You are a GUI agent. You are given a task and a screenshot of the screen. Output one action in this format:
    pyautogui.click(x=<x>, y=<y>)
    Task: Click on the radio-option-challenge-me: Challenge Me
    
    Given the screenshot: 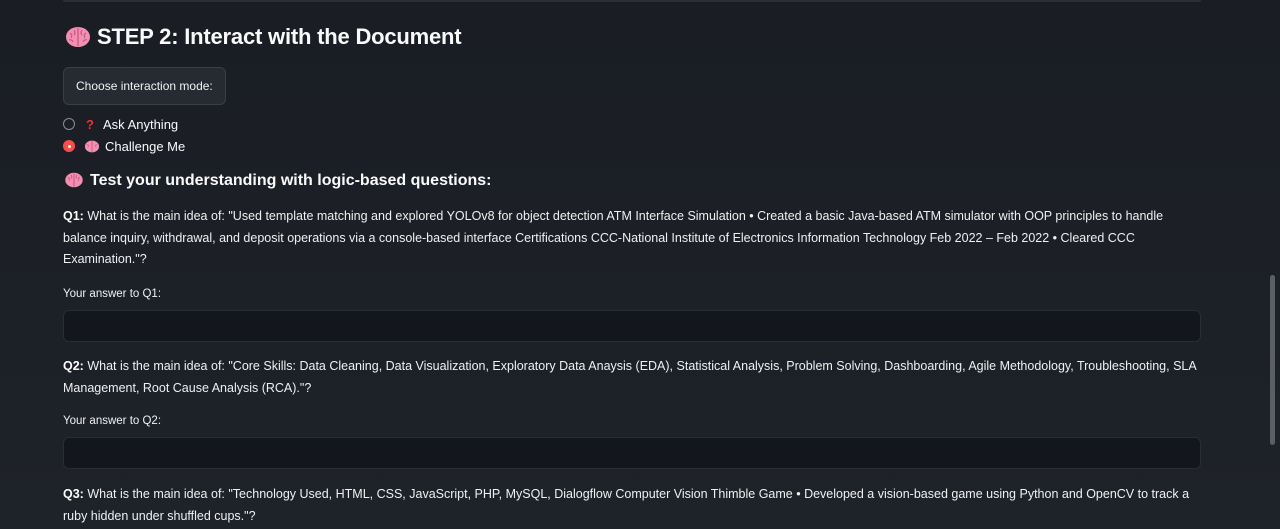 What is the action you would take?
    pyautogui.click(x=124, y=146)
    